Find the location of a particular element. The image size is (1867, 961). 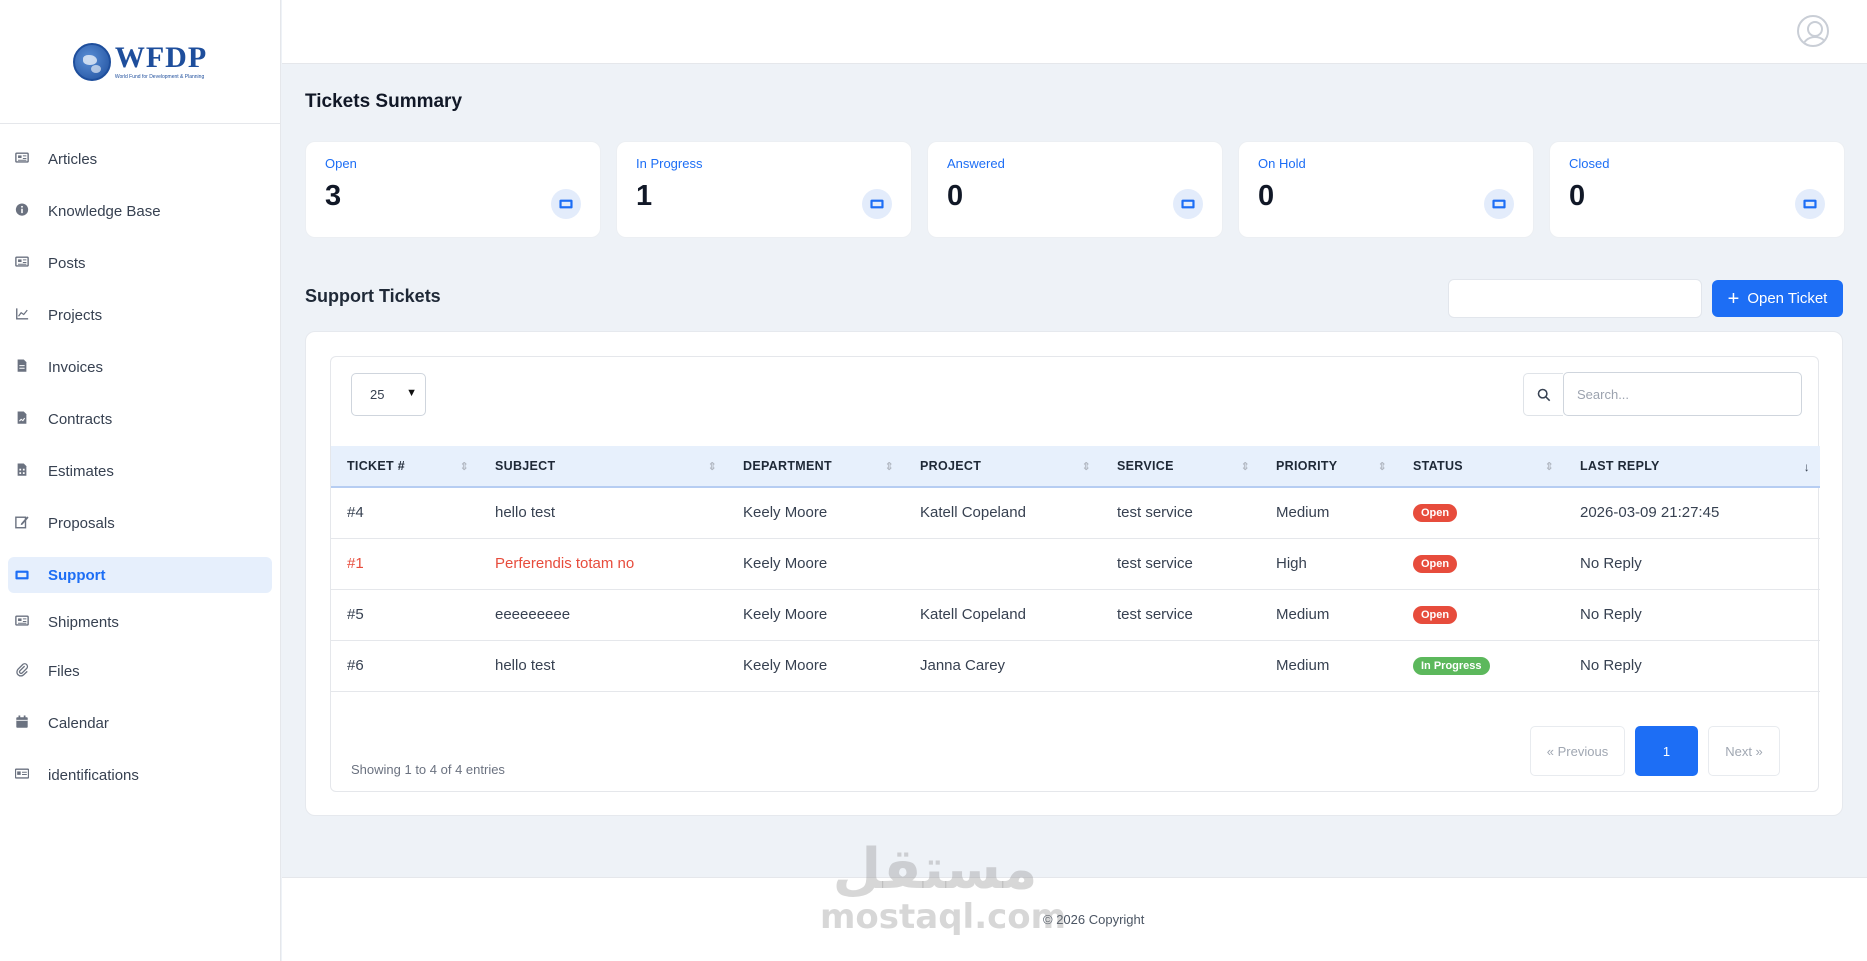

cell-last-reply: 2026-03-09 21:27:45 is located at coordinates (1692, 513).